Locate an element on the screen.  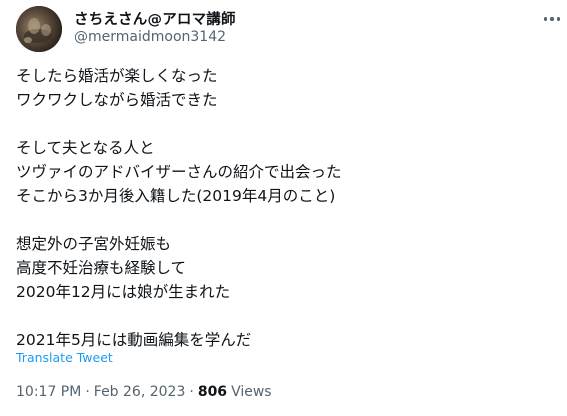
avatar-photo is located at coordinates (39, 29).